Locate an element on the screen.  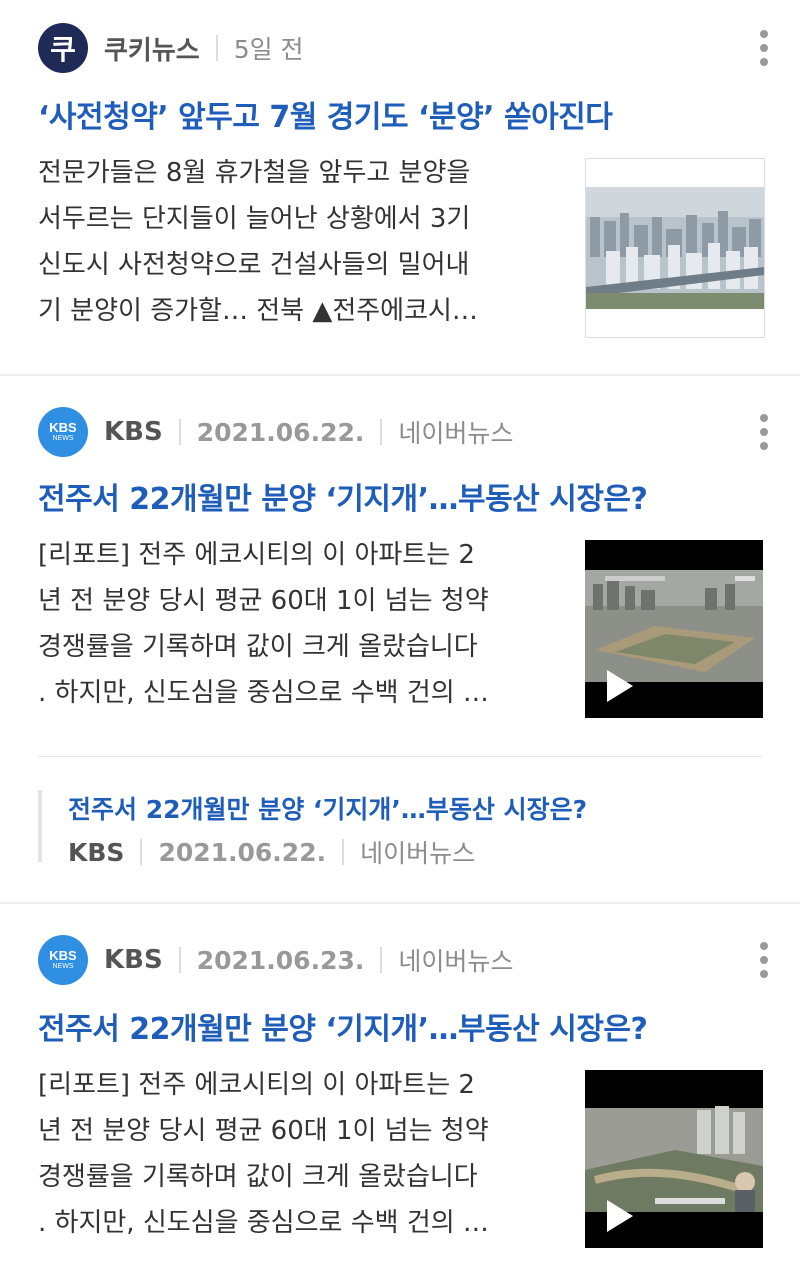
related-meta: KBS 2021.06.22. 네이버뉴스 is located at coordinates (327, 852).